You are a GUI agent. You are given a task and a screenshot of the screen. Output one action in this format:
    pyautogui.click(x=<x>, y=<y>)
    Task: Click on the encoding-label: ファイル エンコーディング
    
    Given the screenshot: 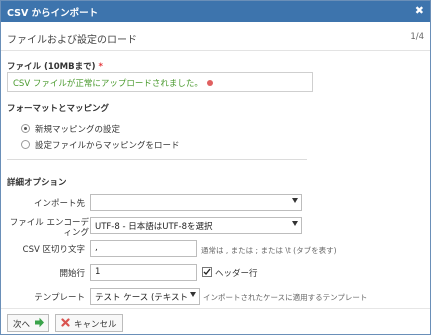 What is the action you would take?
    pyautogui.click(x=49, y=228)
    